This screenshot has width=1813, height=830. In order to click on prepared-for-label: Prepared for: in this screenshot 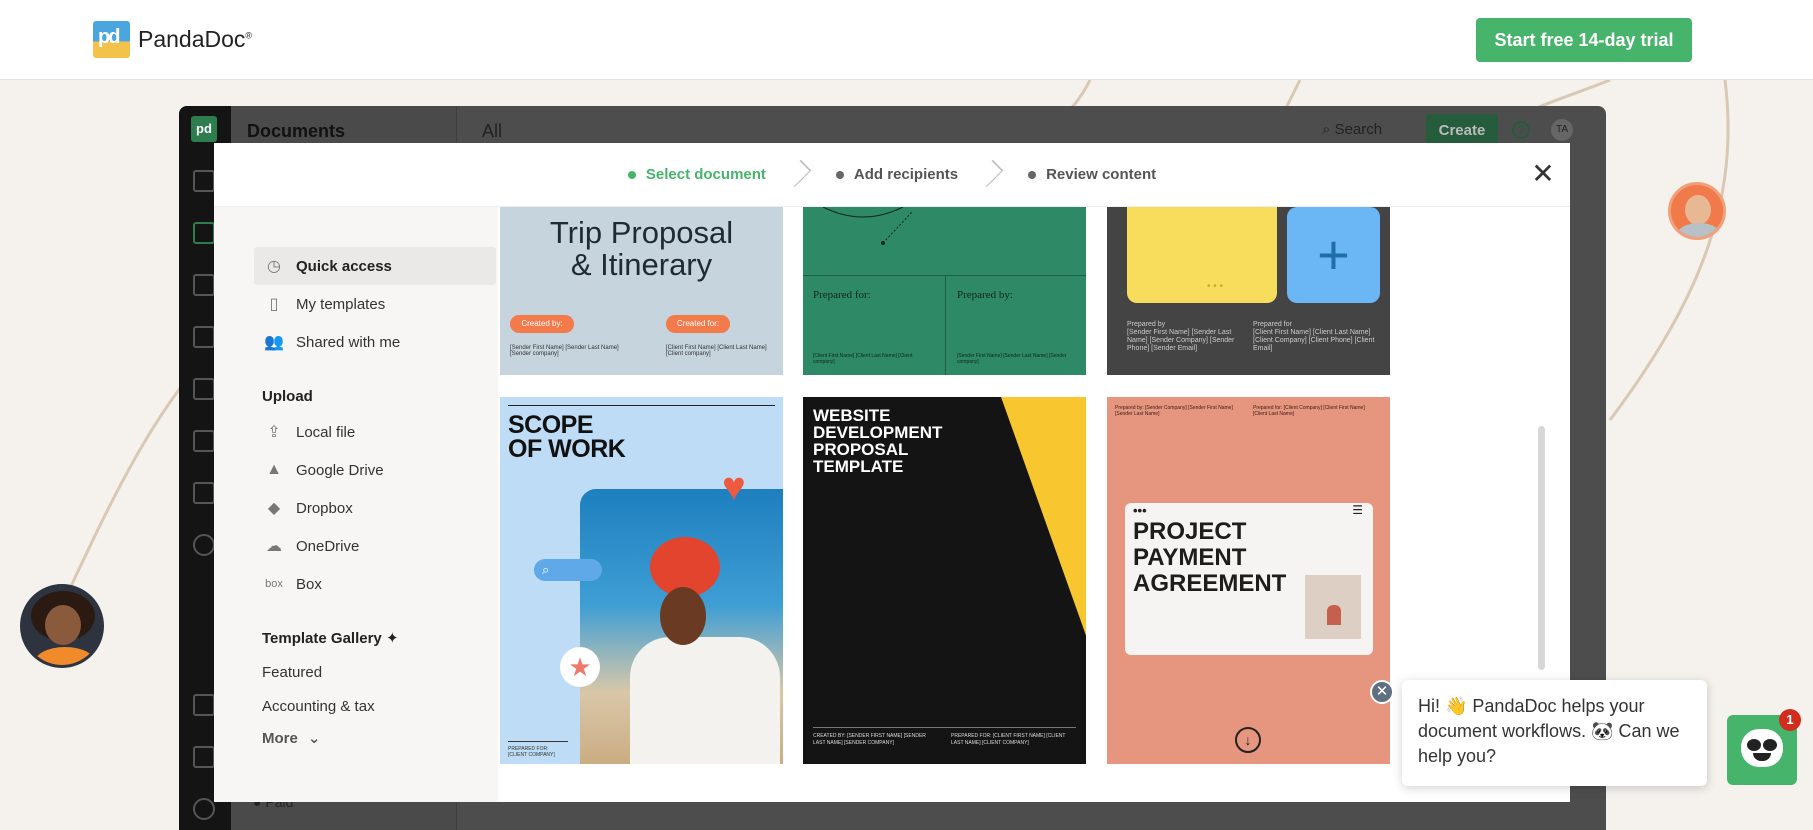, I will do `click(842, 295)`.